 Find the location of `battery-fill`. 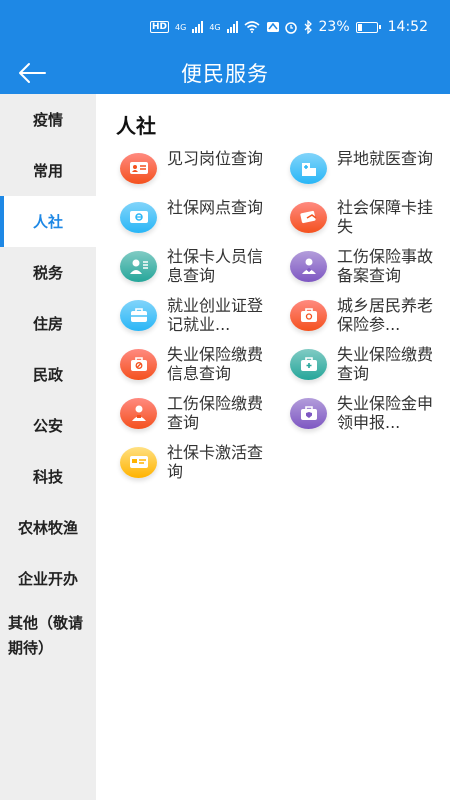

battery-fill is located at coordinates (359, 27).